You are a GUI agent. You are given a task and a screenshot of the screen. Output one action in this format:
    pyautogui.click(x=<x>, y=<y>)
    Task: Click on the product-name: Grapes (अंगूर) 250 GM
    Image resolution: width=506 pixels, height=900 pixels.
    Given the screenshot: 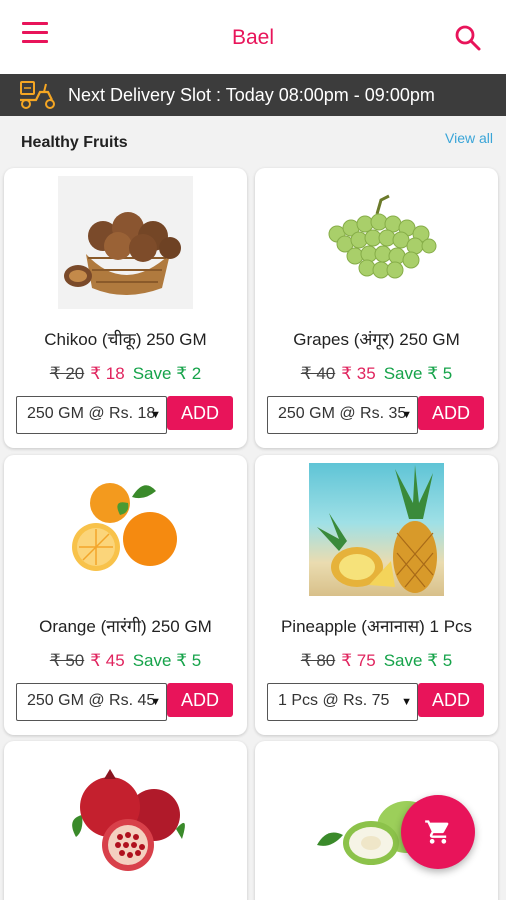 What is the action you would take?
    pyautogui.click(x=376, y=339)
    